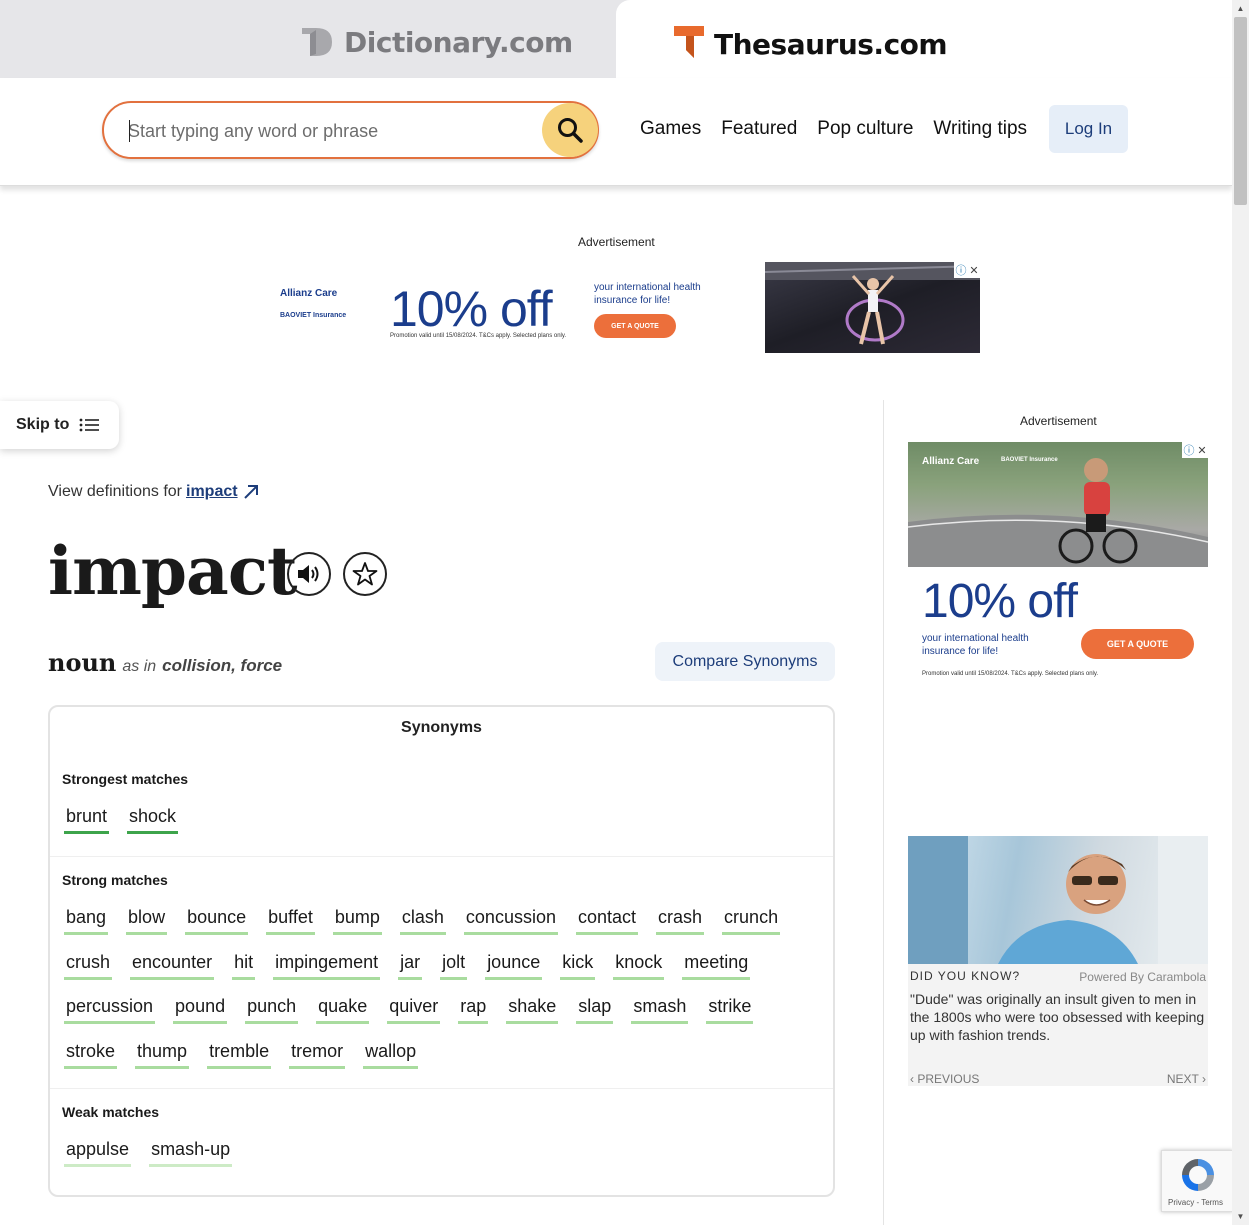 This screenshot has width=1249, height=1225. What do you see at coordinates (410, 965) in the screenshot?
I see `strong-synonym-link: jar` at bounding box center [410, 965].